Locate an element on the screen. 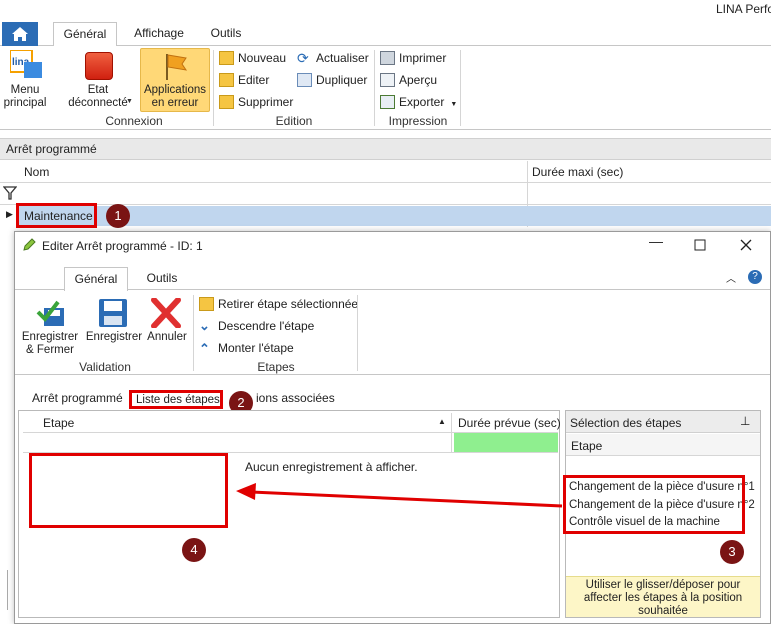 The height and width of the screenshot is (624, 771). imprimer-label: Imprimer is located at coordinates (423, 58).